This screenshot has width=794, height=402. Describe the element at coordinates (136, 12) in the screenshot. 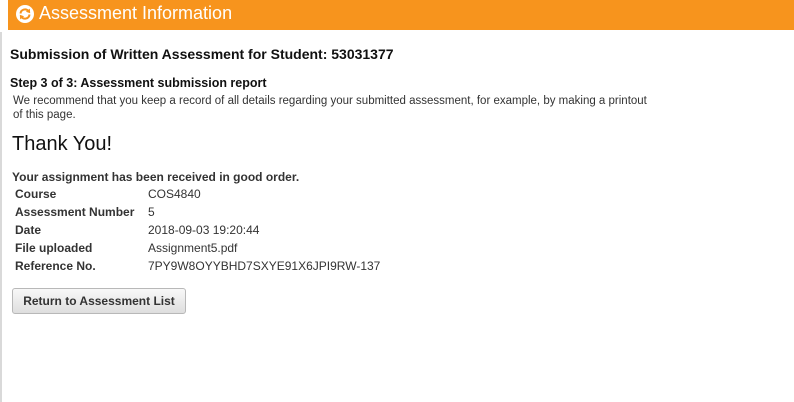

I see `header-title: Assessment Information` at that location.